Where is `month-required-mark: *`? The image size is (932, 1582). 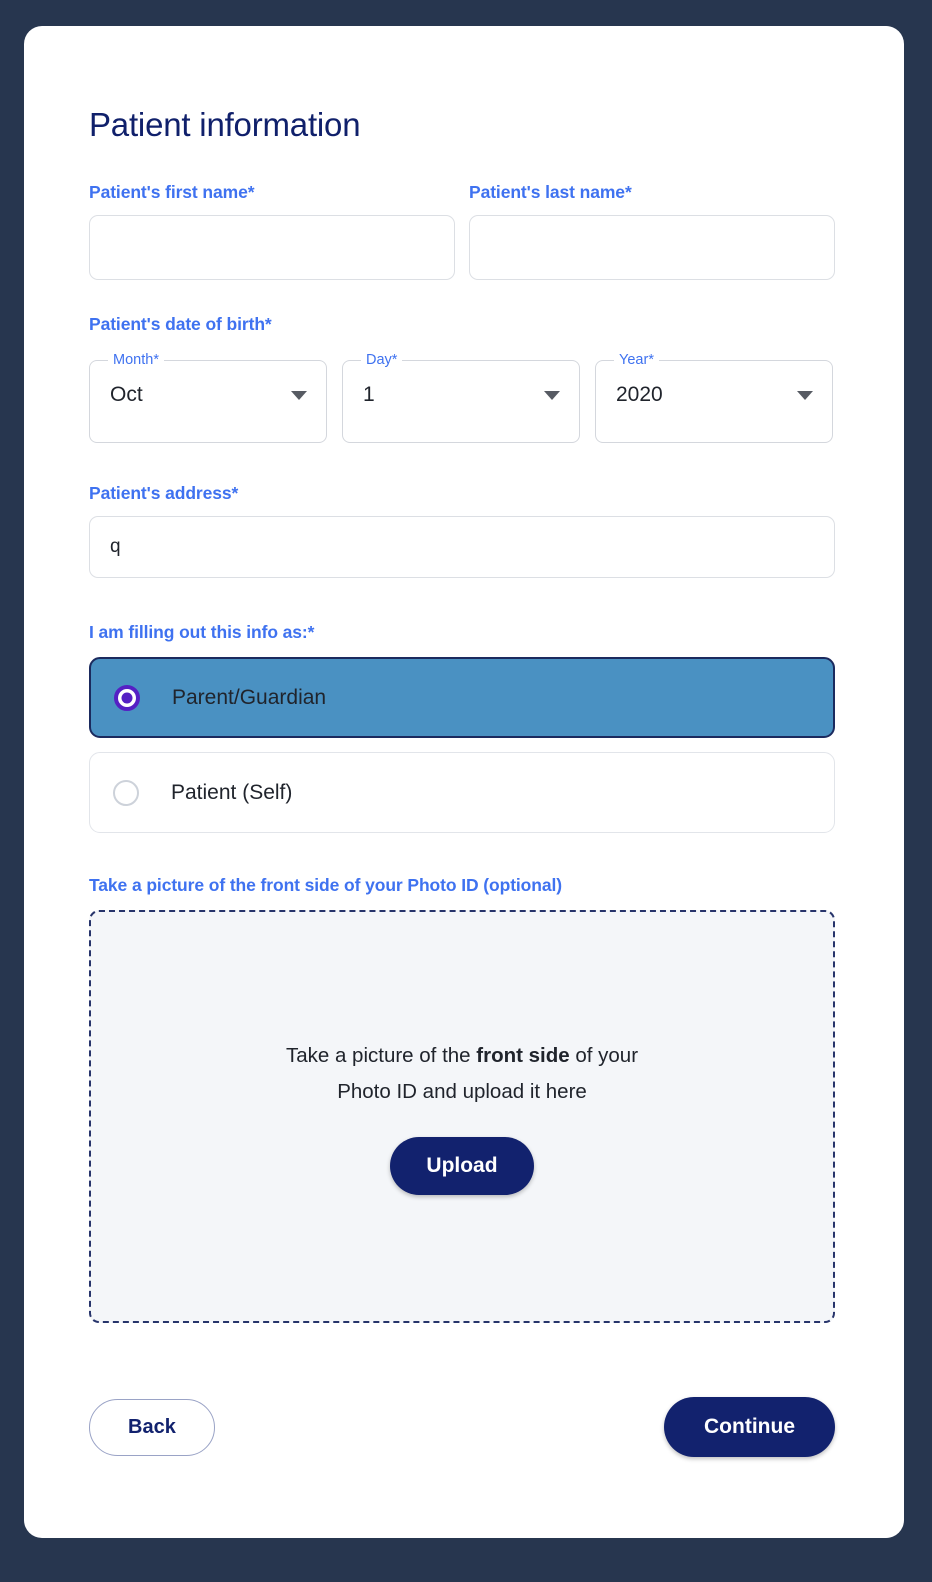 month-required-mark: * is located at coordinates (156, 360).